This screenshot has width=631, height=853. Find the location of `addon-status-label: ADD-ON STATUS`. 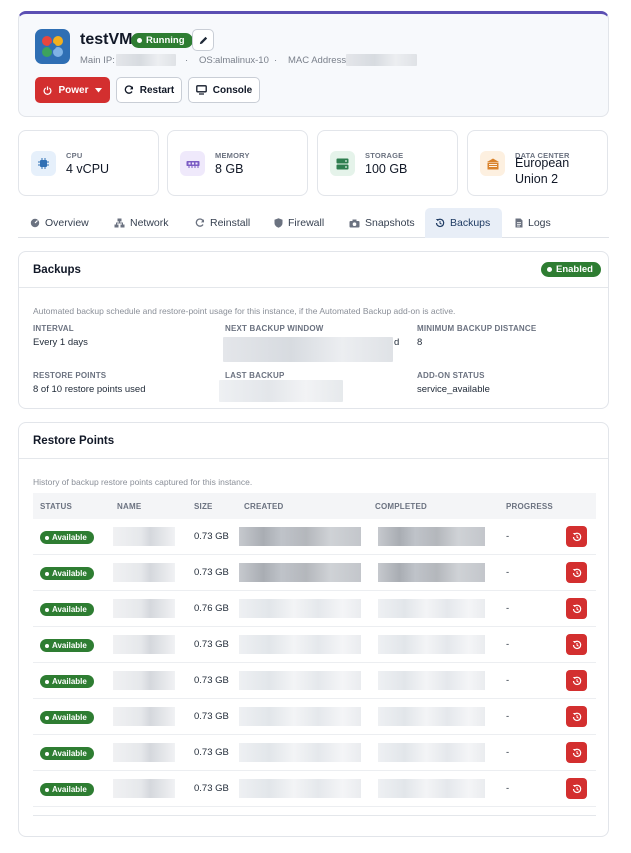

addon-status-label: ADD-ON STATUS is located at coordinates (451, 375).